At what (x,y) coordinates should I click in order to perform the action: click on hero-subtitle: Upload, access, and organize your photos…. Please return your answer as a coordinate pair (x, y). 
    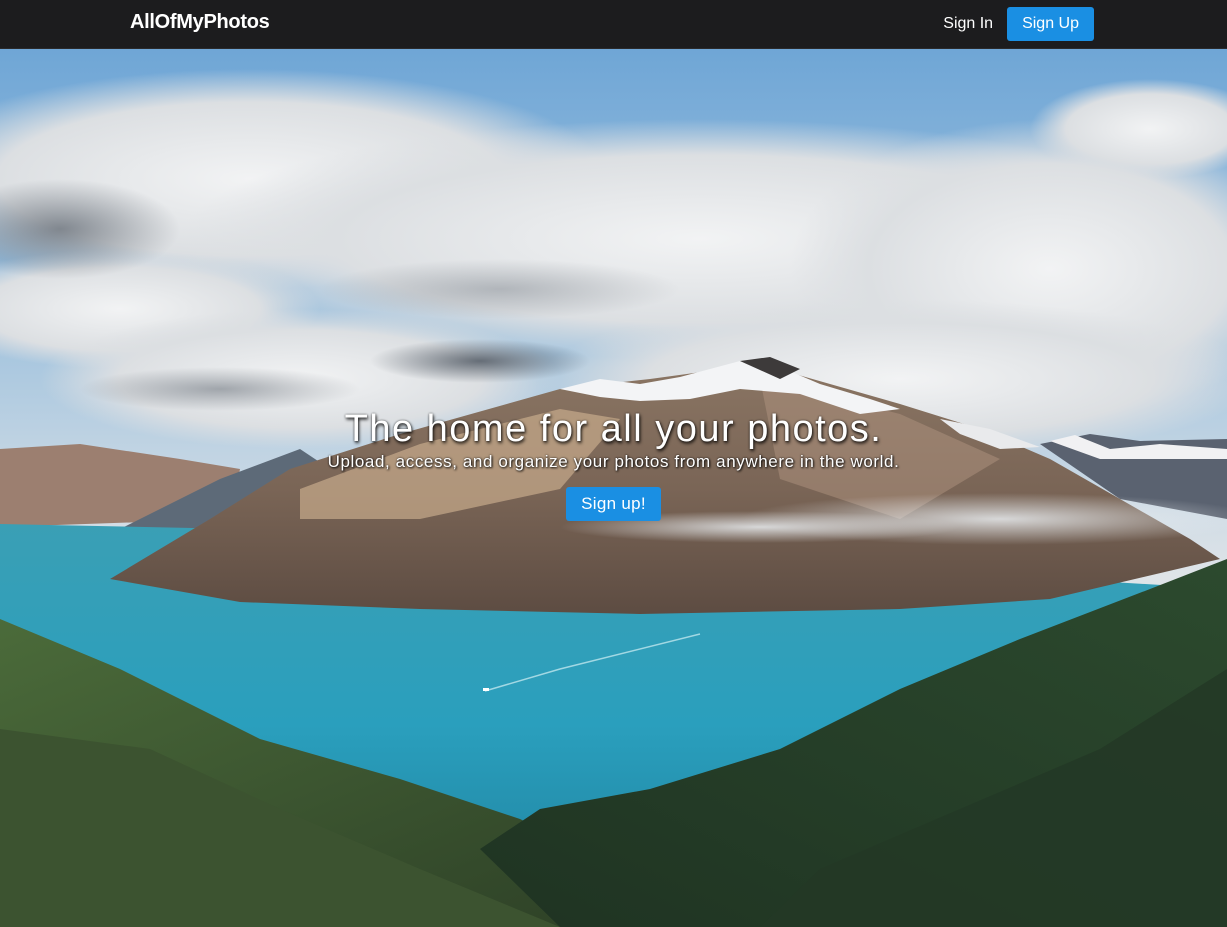
    Looking at the image, I should click on (613, 461).